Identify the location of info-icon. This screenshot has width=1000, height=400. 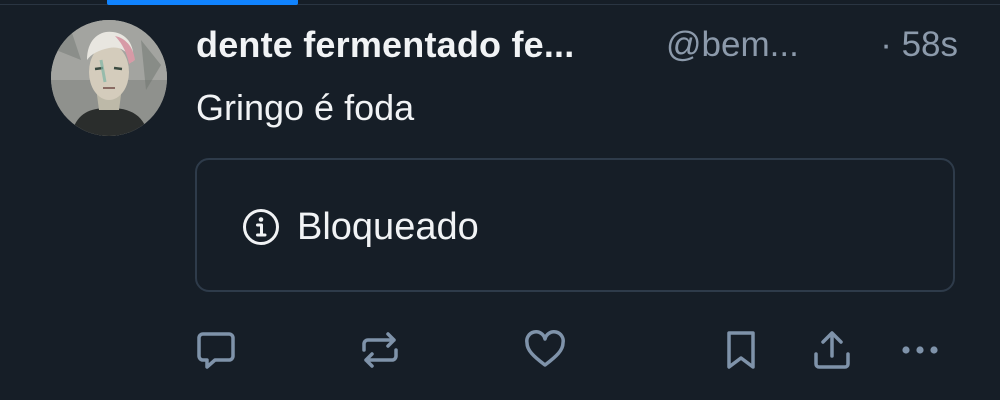
(261, 227).